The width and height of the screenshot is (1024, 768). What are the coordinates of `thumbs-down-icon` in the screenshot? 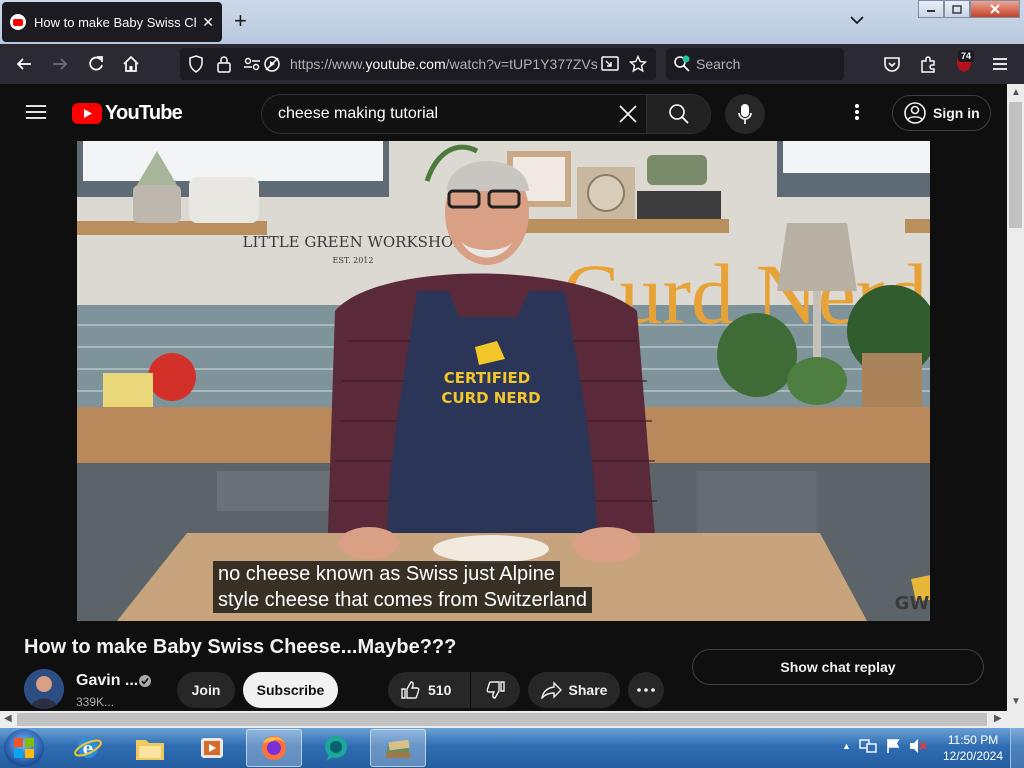 It's located at (495, 690).